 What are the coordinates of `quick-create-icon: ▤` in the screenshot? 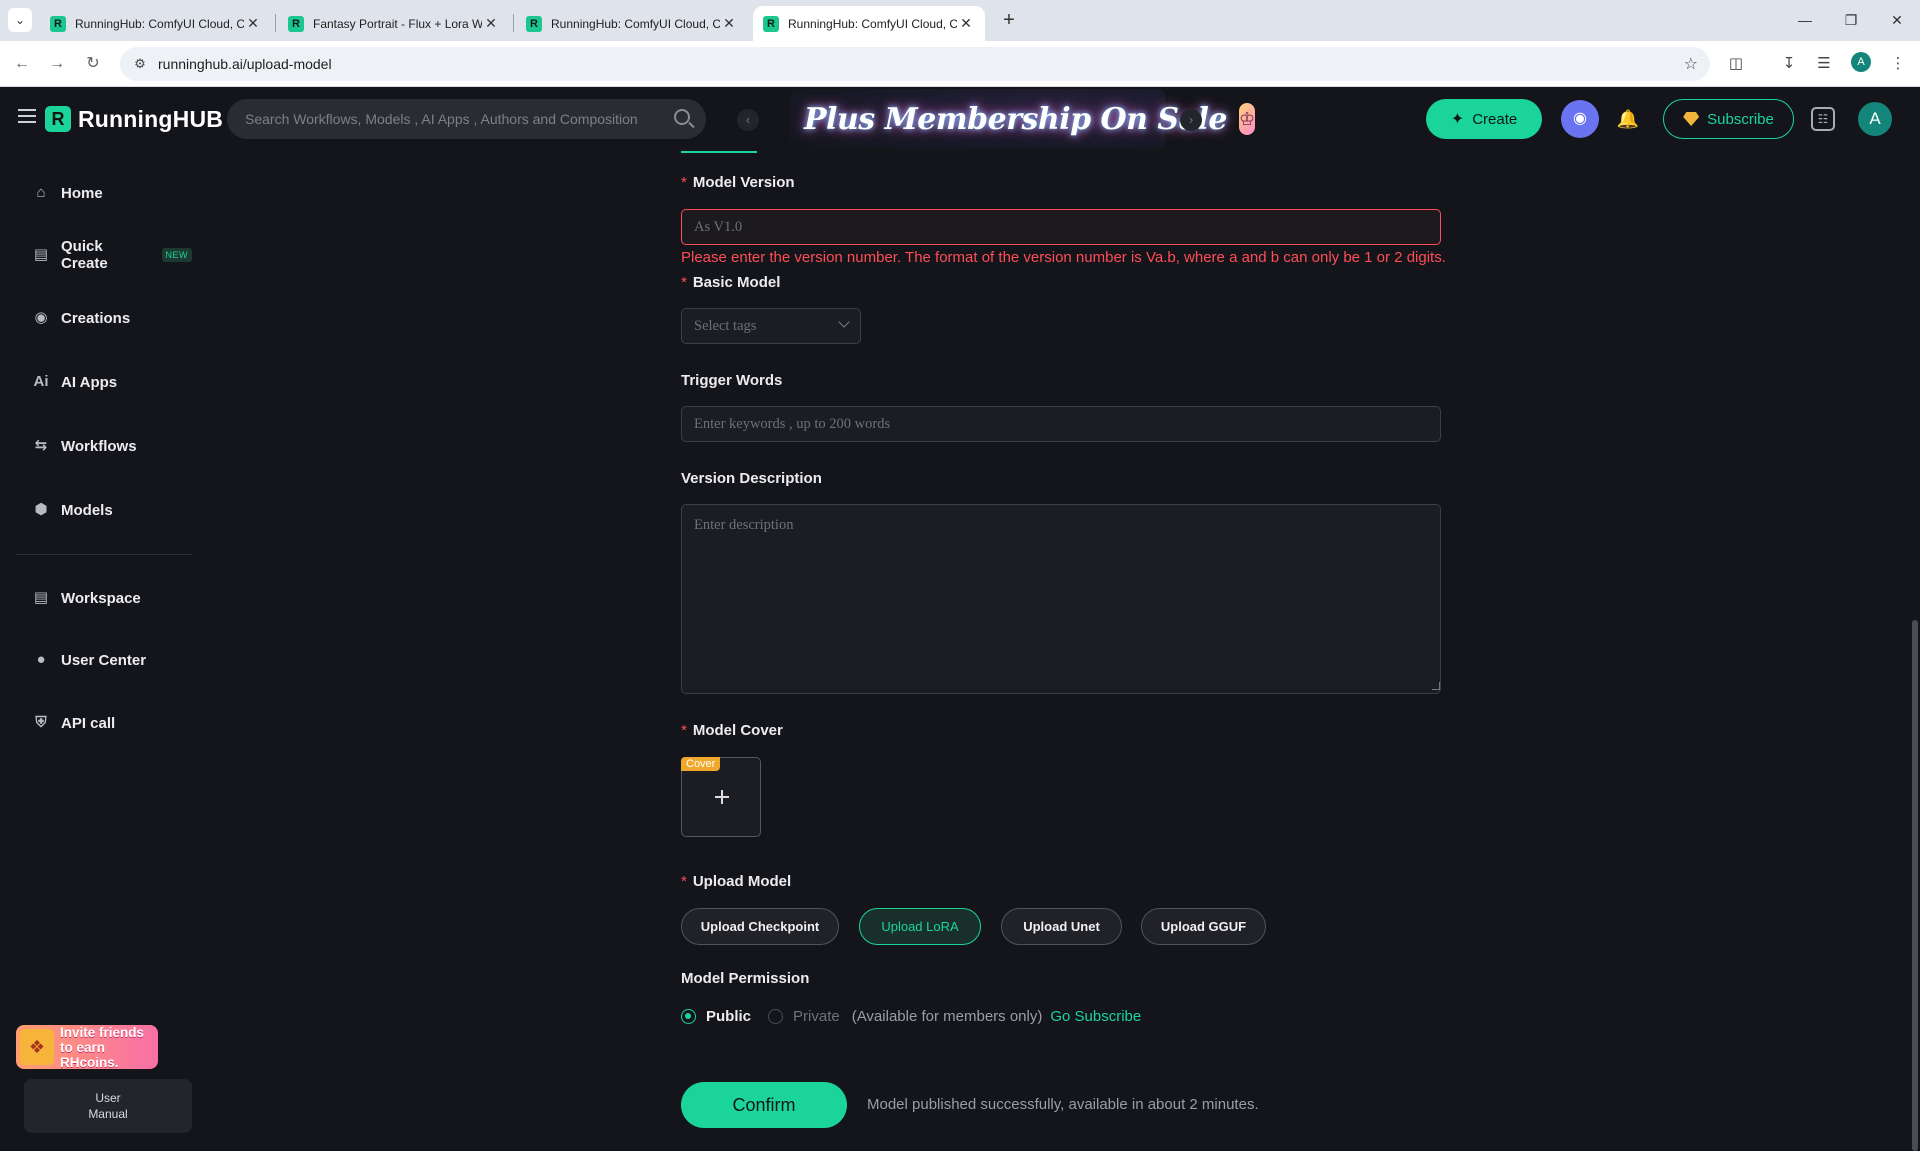 It's located at (41, 254).